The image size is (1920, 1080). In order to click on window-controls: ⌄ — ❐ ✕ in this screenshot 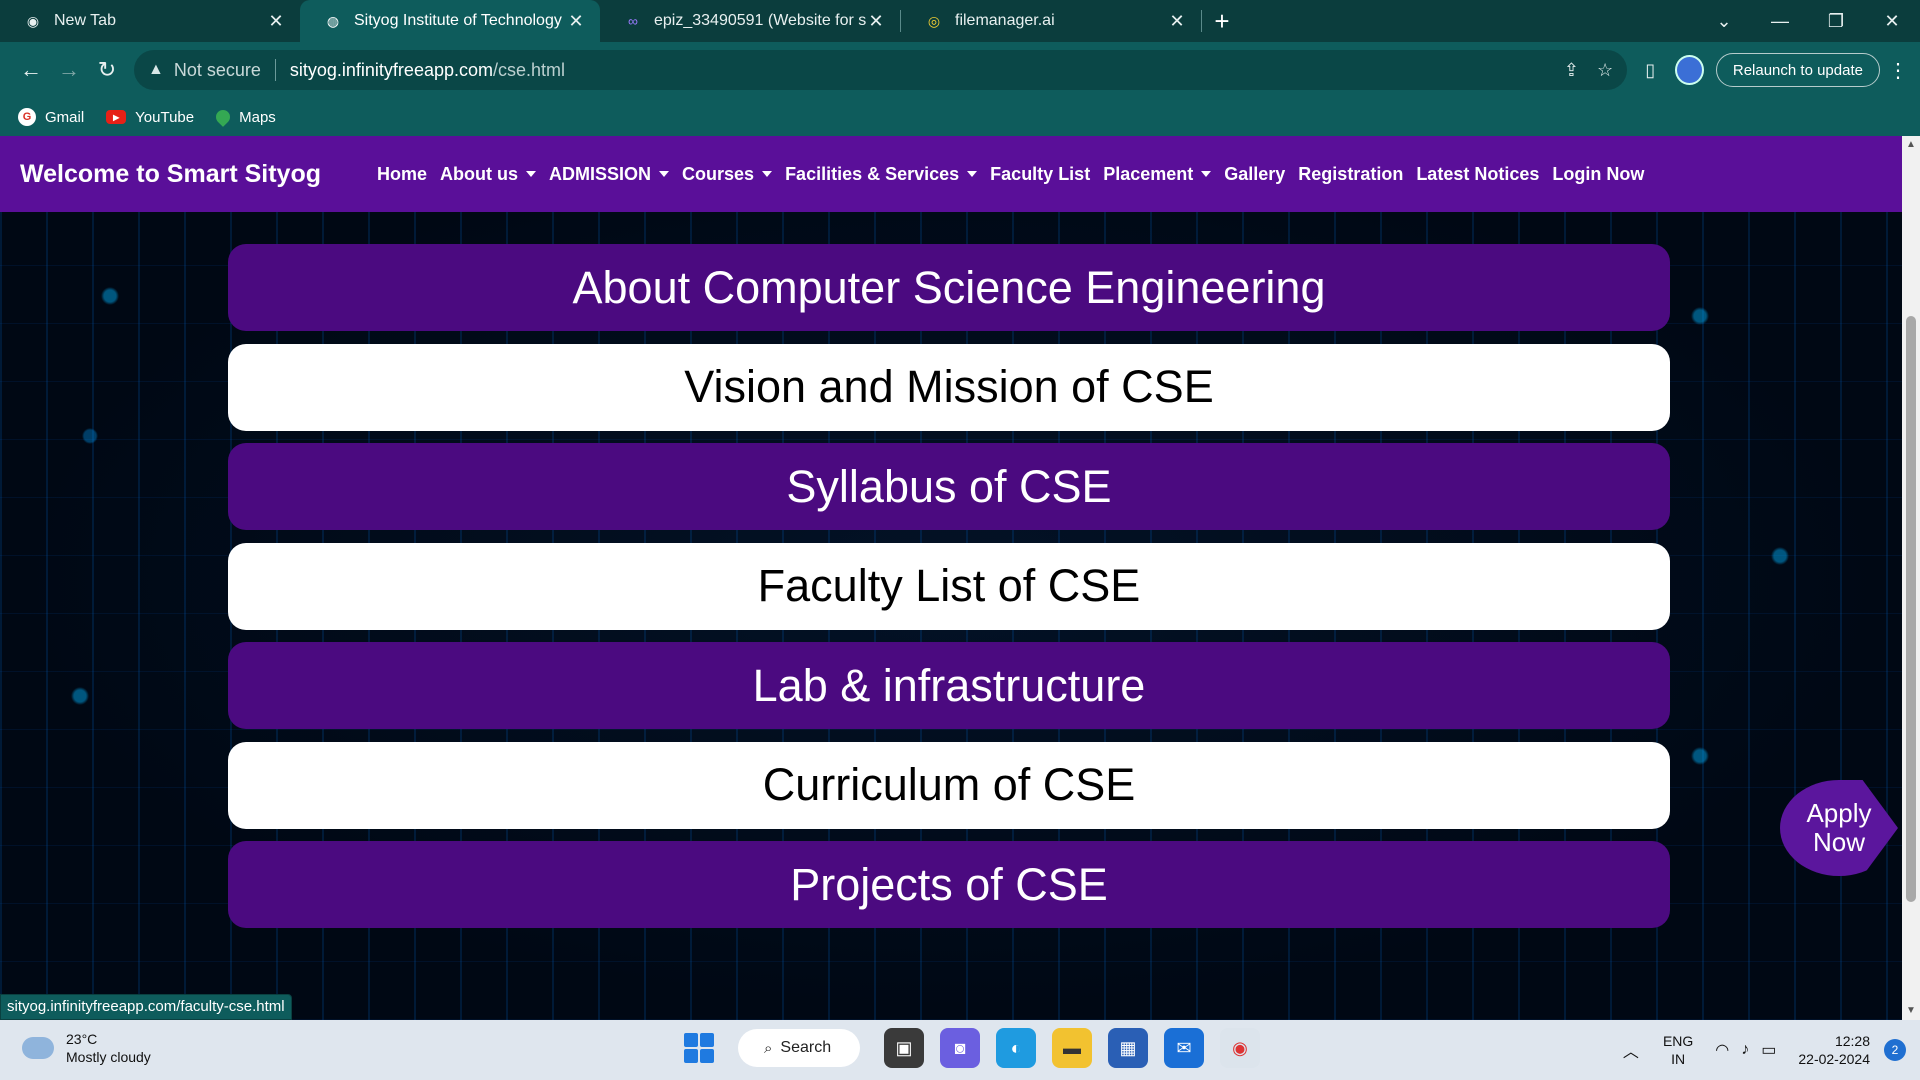, I will do `click(1808, 21)`.